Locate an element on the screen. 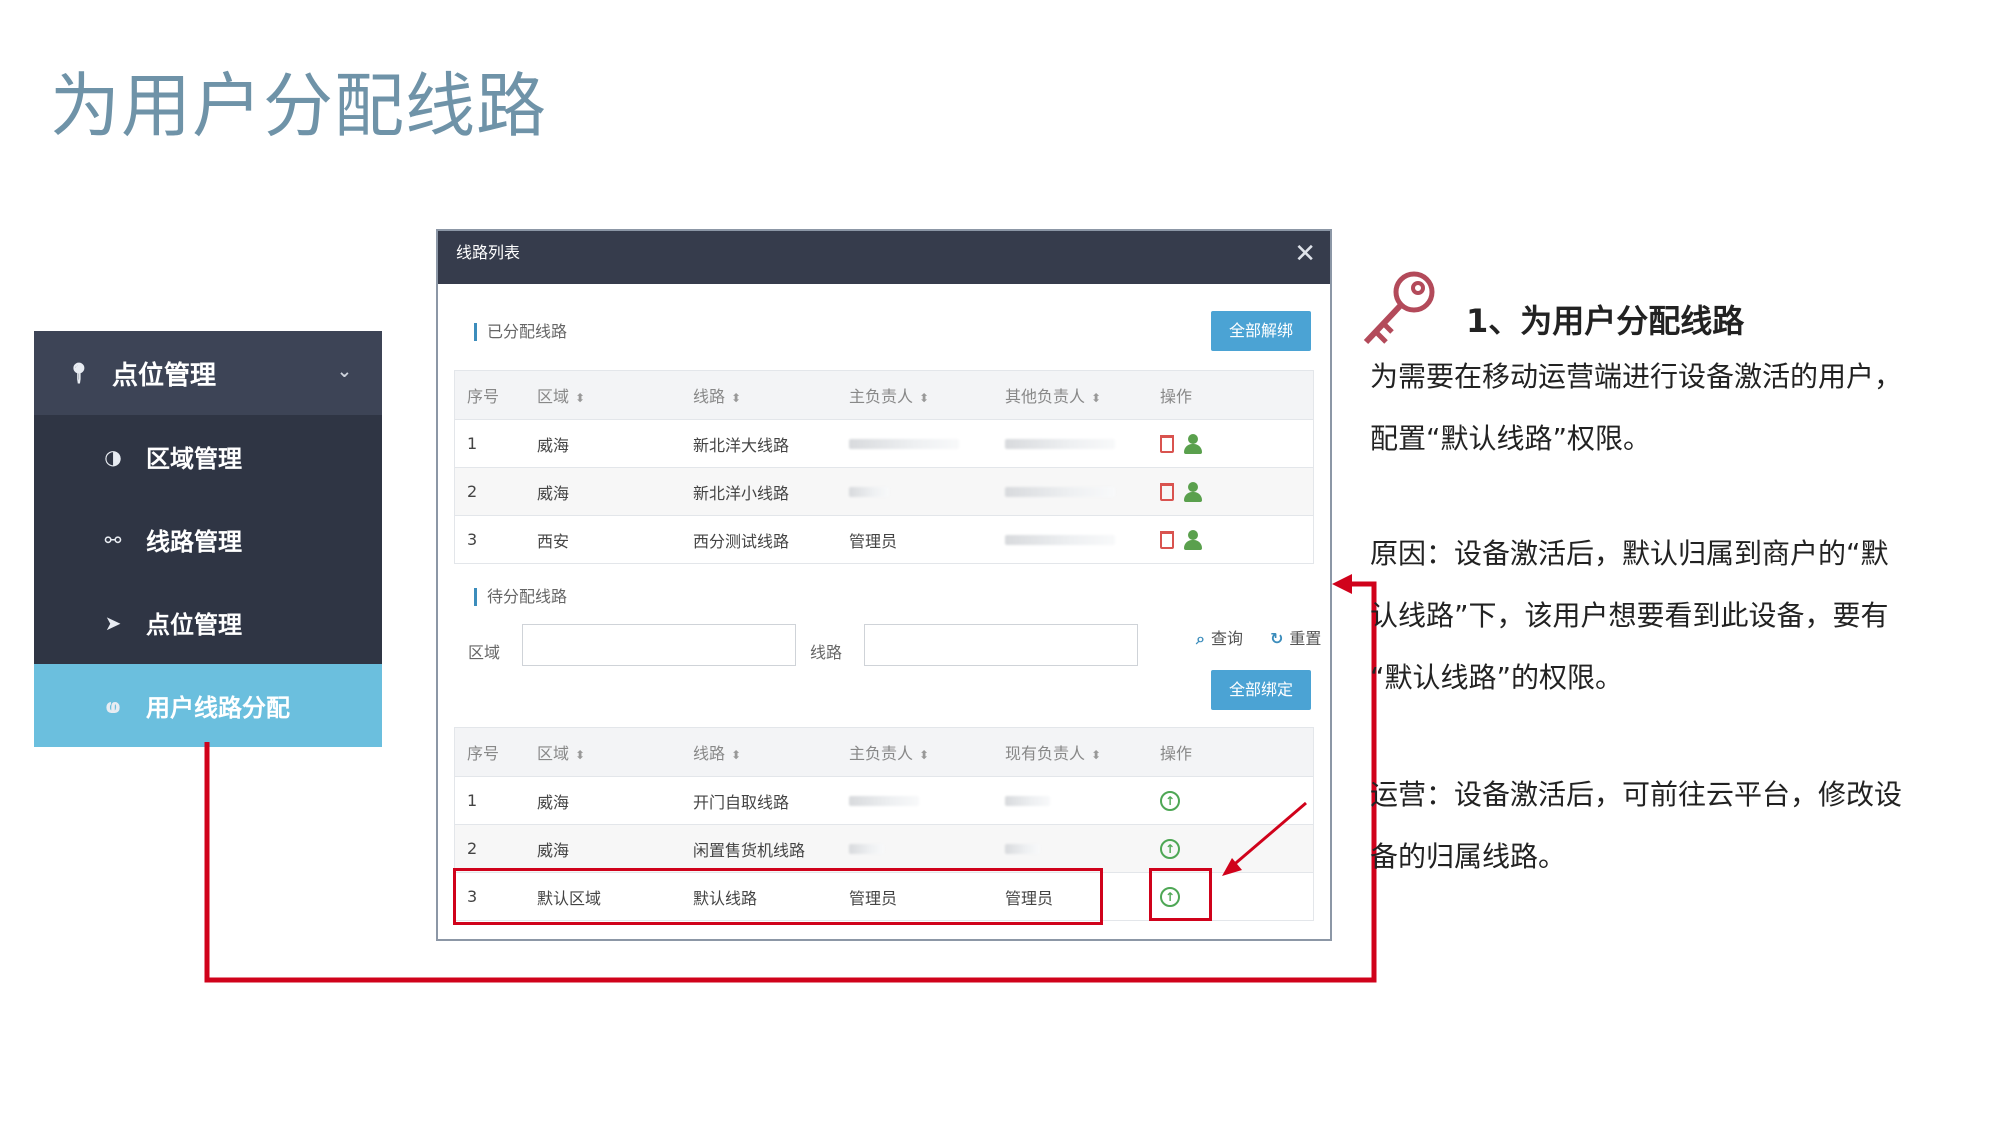 This screenshot has width=2000, height=1125. arrowhead-left-icon is located at coordinates (1342, 584).